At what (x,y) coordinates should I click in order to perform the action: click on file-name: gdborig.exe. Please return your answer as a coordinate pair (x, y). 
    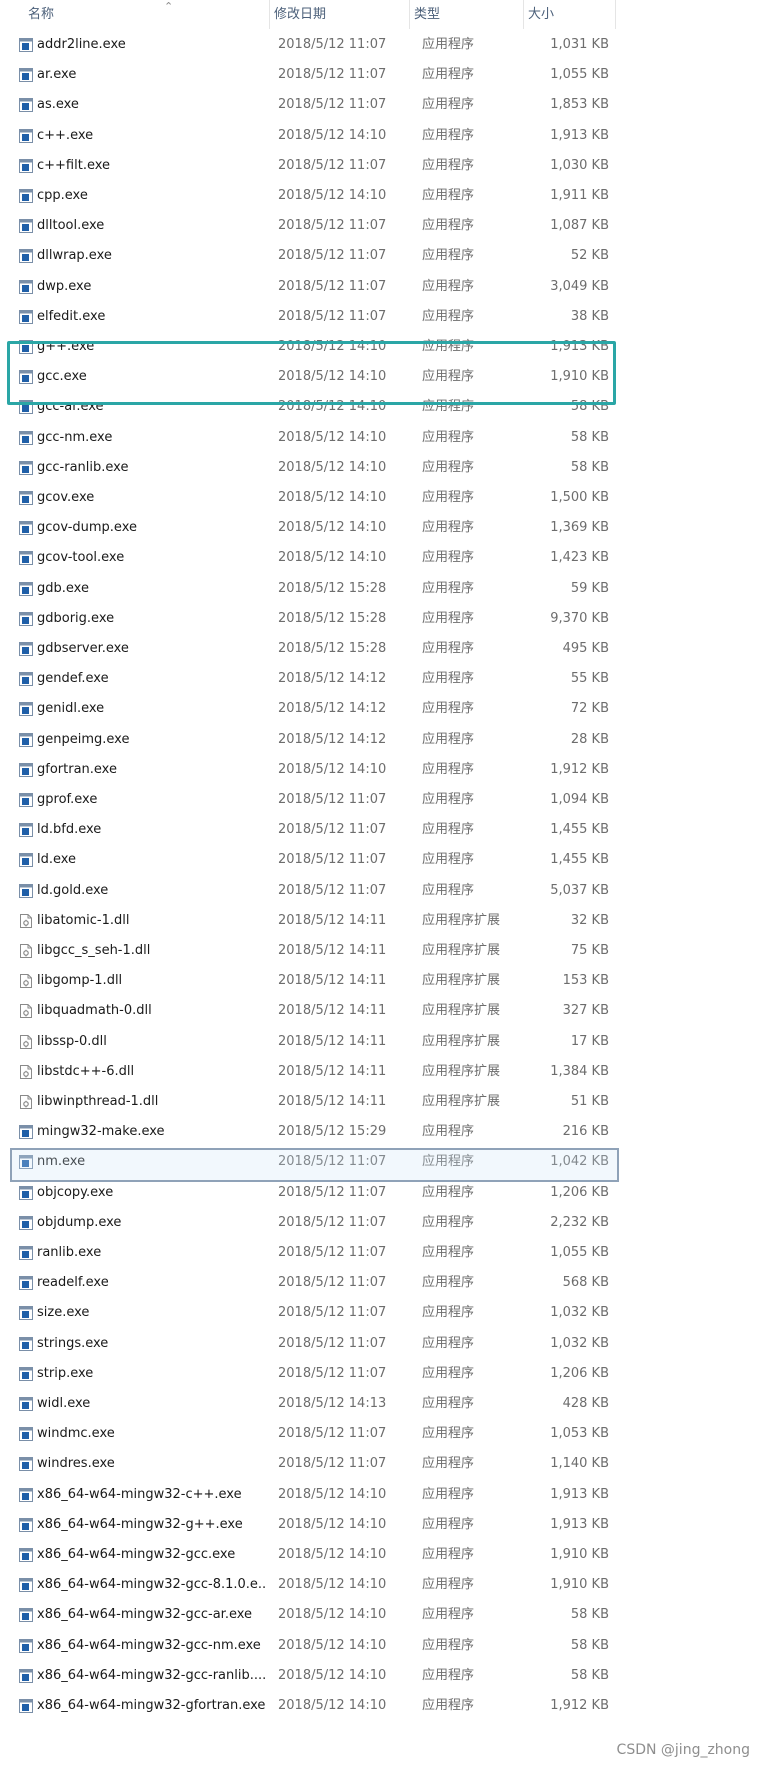
    Looking at the image, I should click on (76, 618).